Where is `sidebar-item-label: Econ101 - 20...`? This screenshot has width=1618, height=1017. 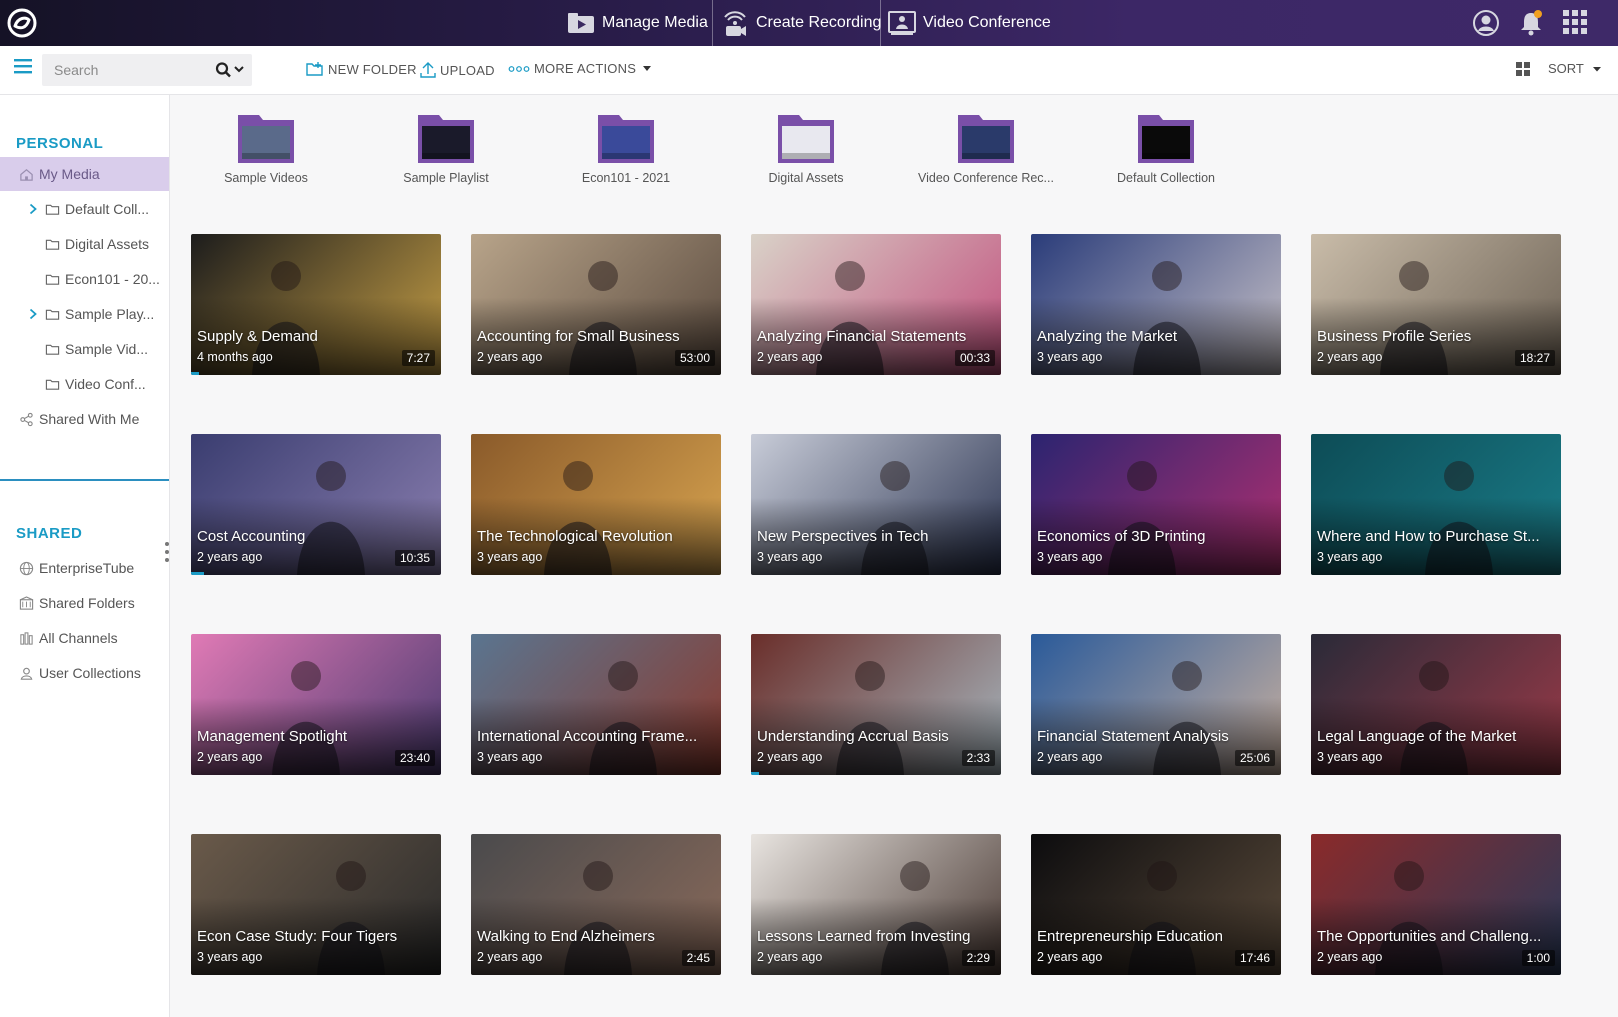
sidebar-item-label: Econ101 - 20... is located at coordinates (112, 279).